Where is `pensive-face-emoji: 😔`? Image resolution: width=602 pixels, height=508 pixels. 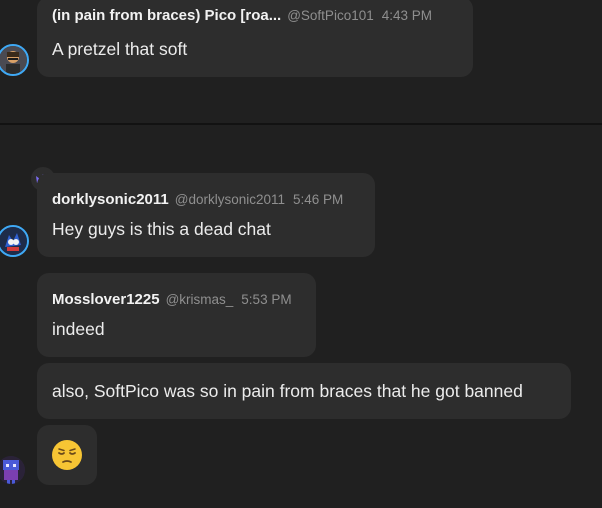
pensive-face-emoji: 😔 is located at coordinates (67, 455).